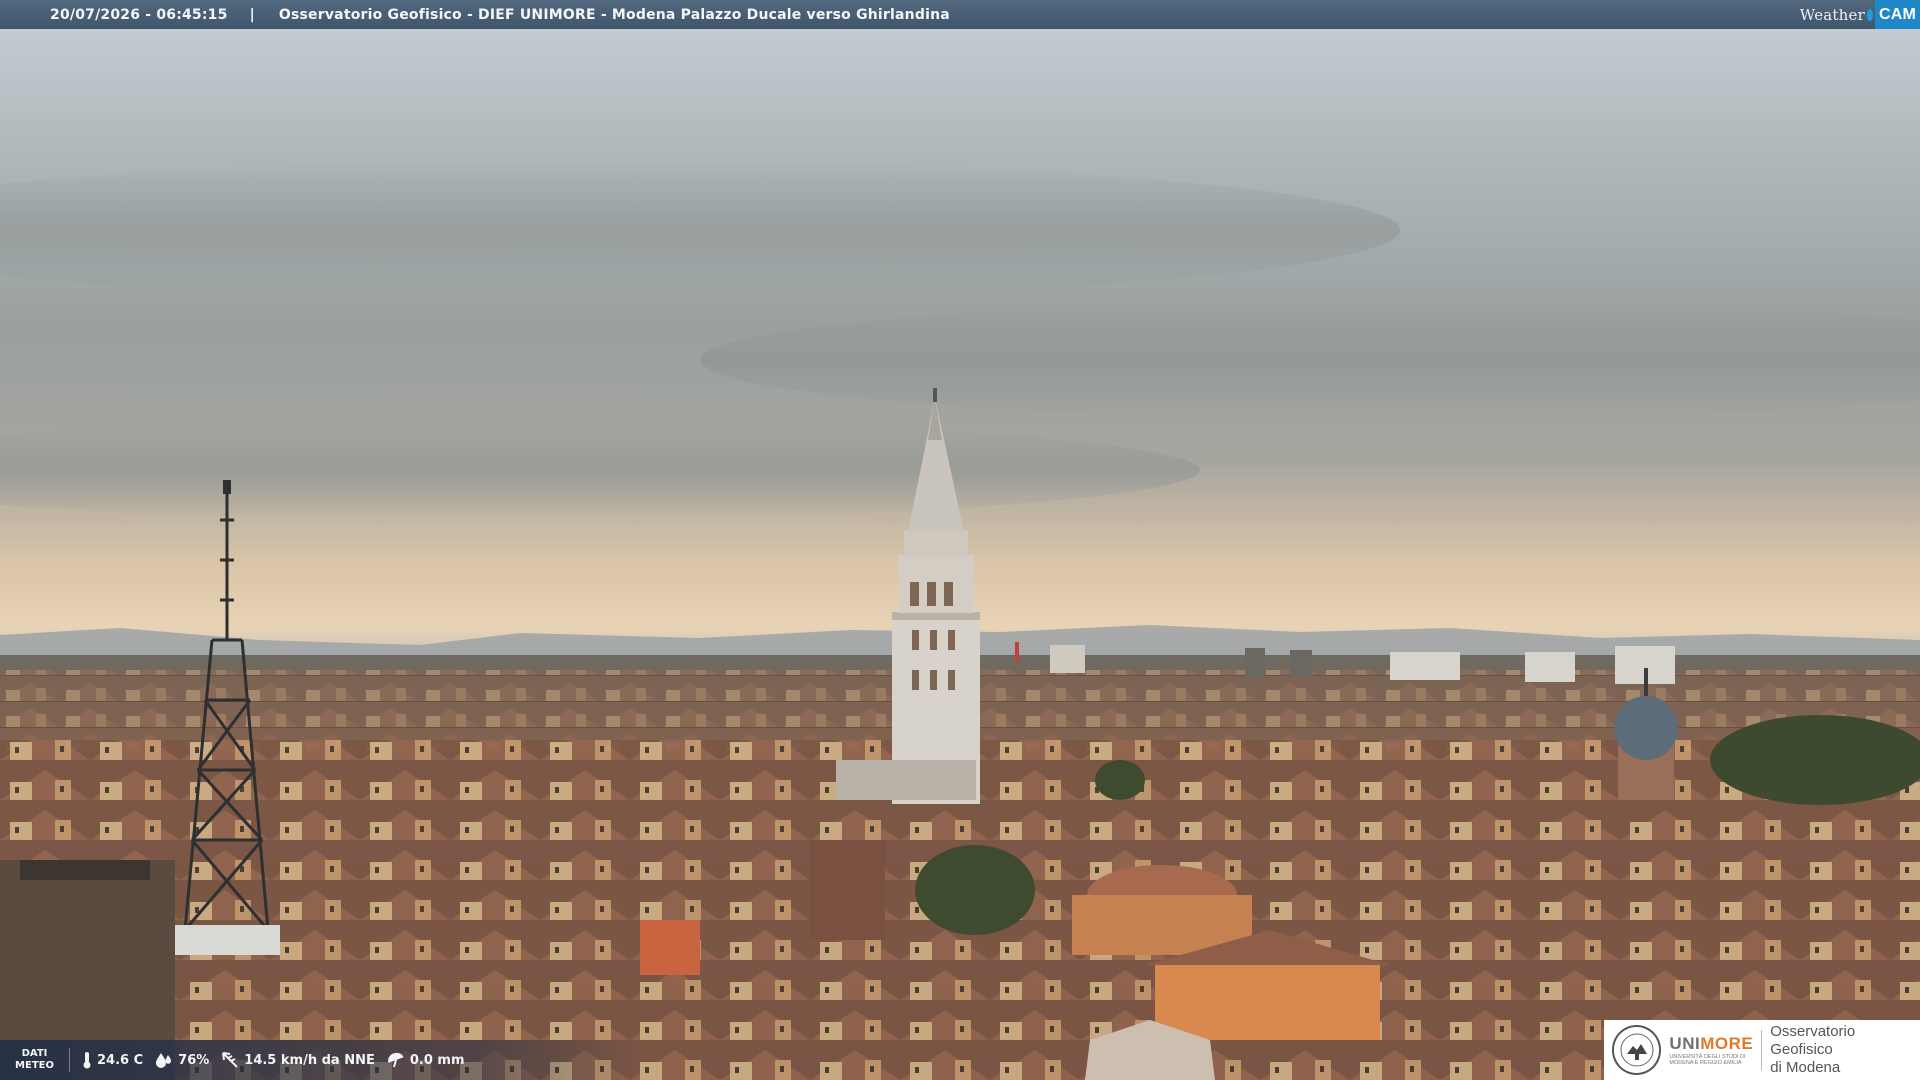 The width and height of the screenshot is (1920, 1080). What do you see at coordinates (1685, 1043) in the screenshot?
I see `unimore-name-uni: UNI` at bounding box center [1685, 1043].